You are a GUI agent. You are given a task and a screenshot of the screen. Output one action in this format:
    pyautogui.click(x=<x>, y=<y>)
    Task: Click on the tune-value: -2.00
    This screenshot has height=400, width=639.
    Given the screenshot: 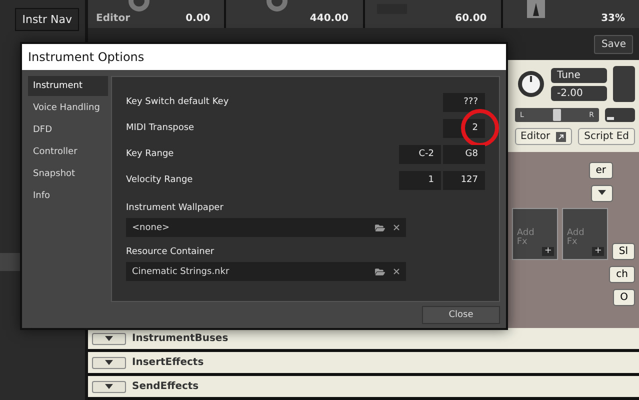 What is the action you would take?
    pyautogui.click(x=579, y=93)
    